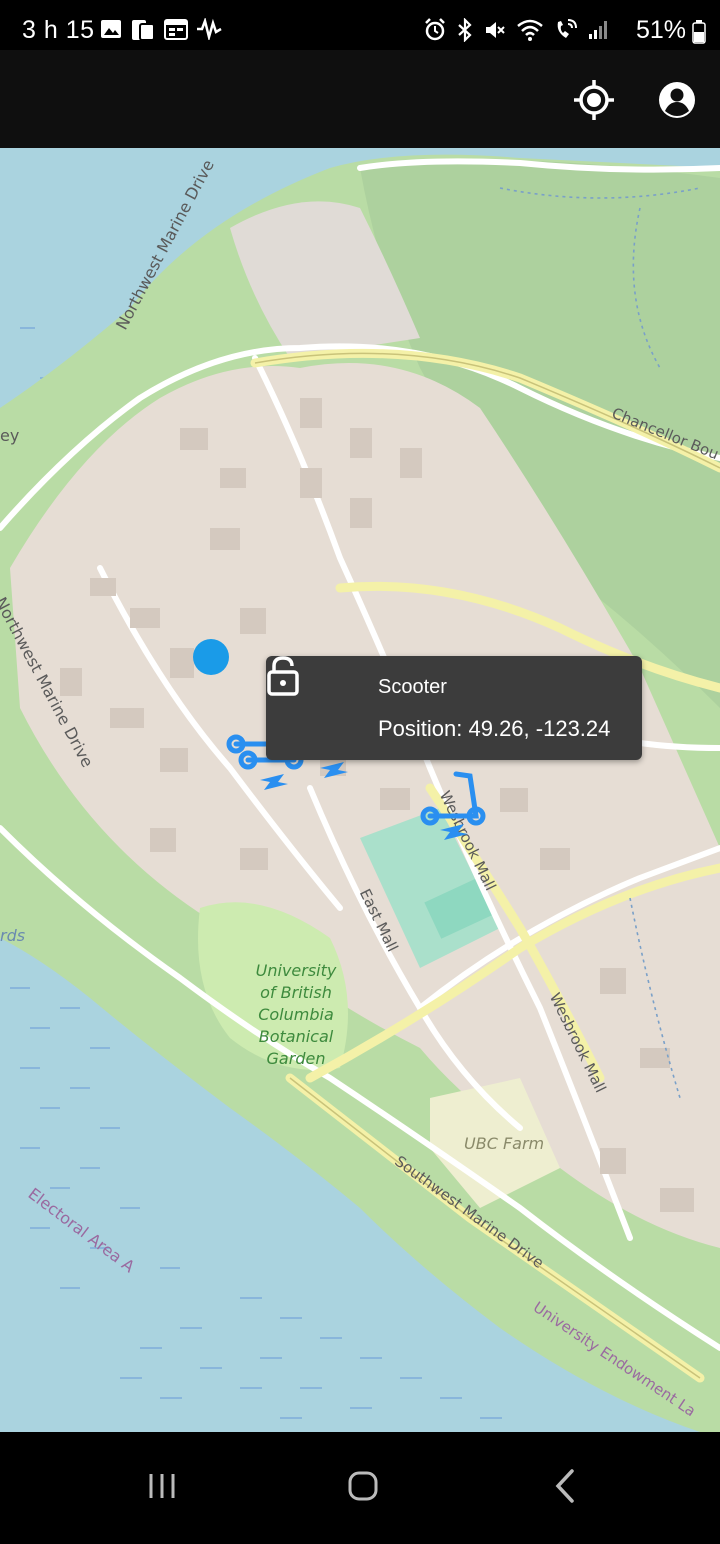 Image resolution: width=720 pixels, height=1544 pixels. I want to click on account-button, so click(677, 100).